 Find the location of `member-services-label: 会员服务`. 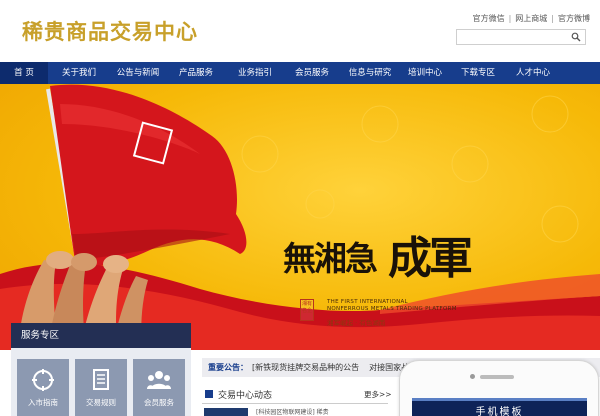

member-services-label: 会员服务 is located at coordinates (159, 402).